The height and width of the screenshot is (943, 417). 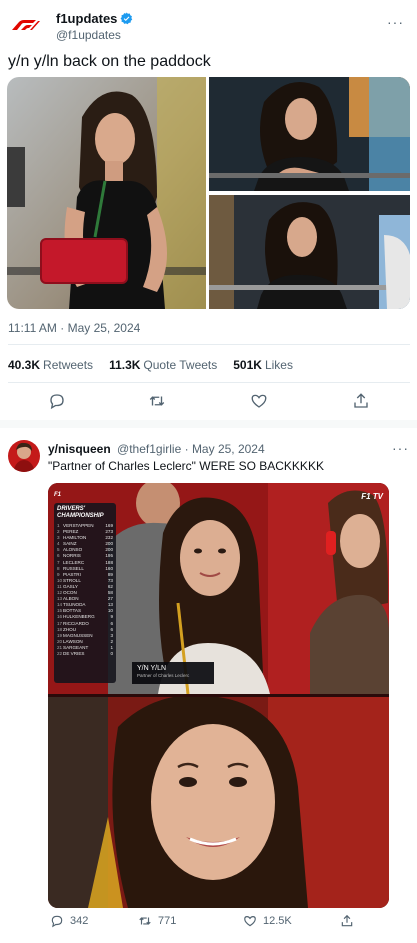 I want to click on avatar, so click(x=24, y=456).